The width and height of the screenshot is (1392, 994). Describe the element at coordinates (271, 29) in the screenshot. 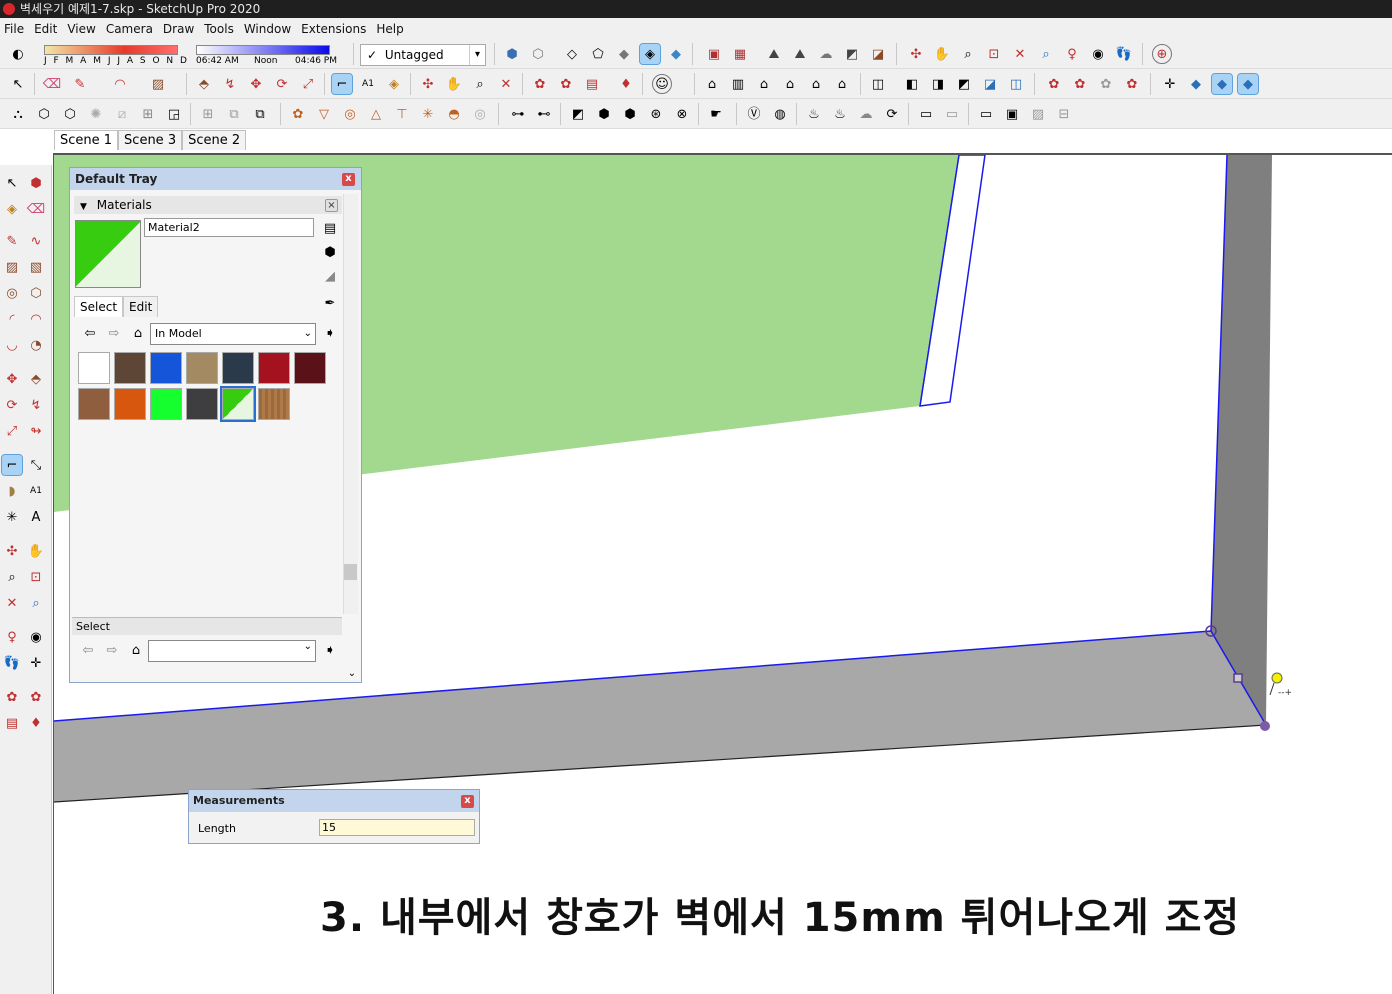

I see `menu-window: Window` at that location.